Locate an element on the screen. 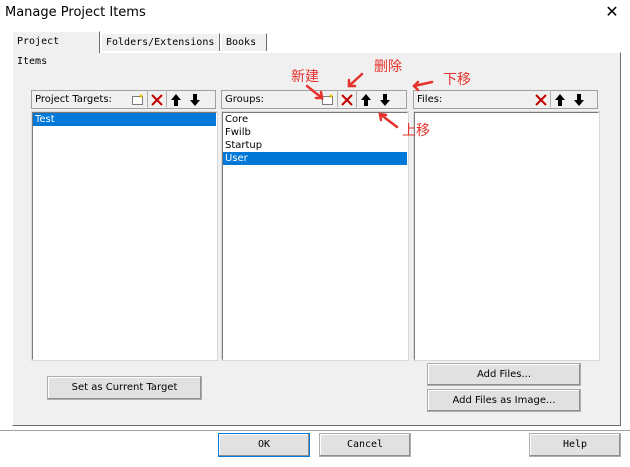 This screenshot has width=630, height=467. cancel-button: Cancel is located at coordinates (365, 445).